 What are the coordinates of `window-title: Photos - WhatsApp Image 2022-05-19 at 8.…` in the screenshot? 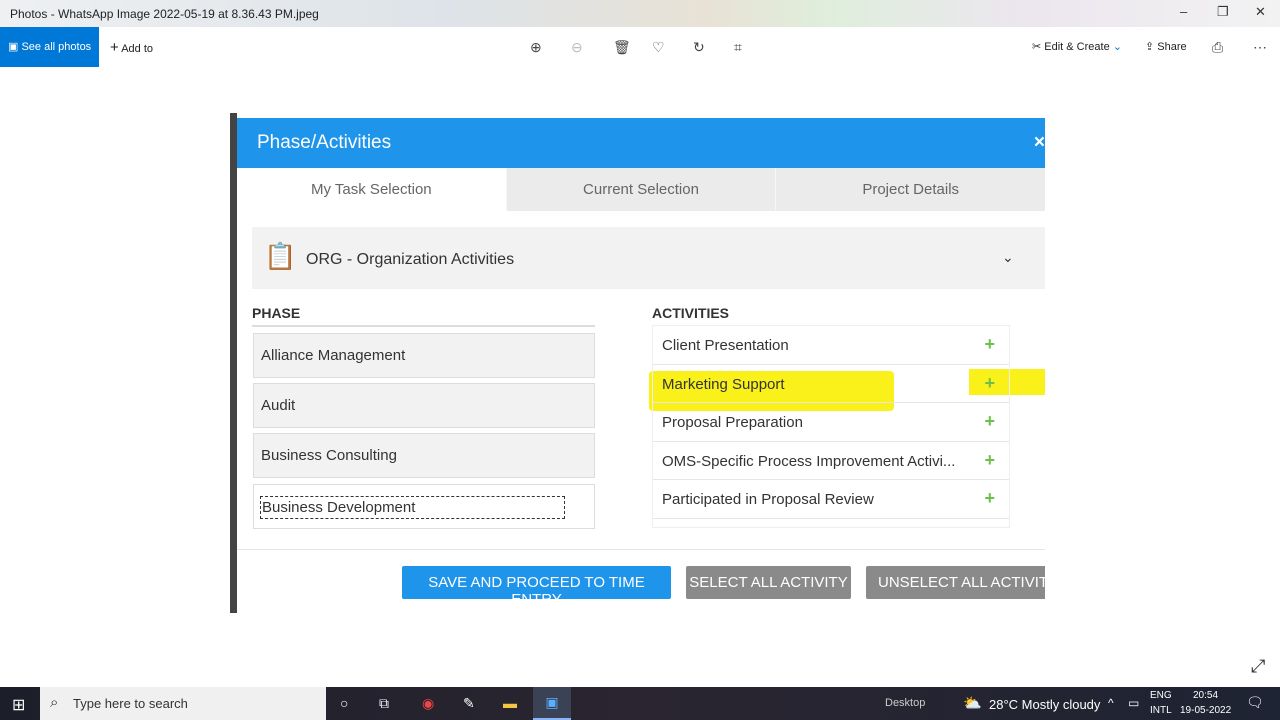 It's located at (164, 14).